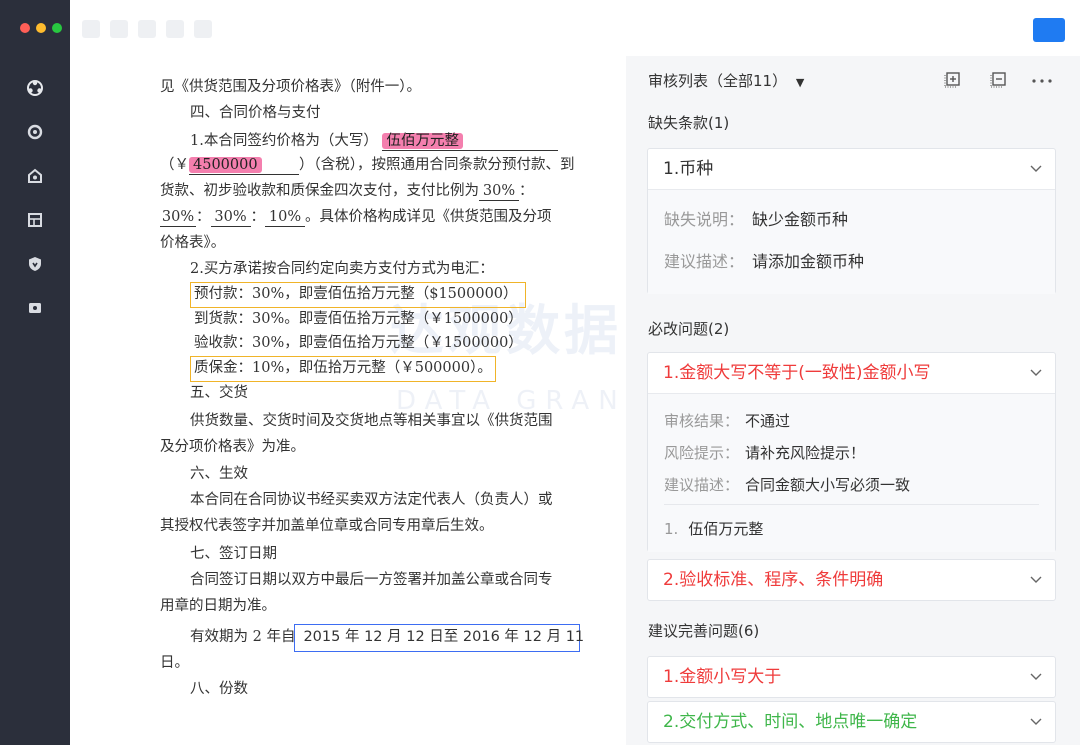 This screenshot has width=1080, height=745. I want to click on doc-line: 本合同在合同协议书经买卖双方法定代表人（负责人）或, so click(371, 500).